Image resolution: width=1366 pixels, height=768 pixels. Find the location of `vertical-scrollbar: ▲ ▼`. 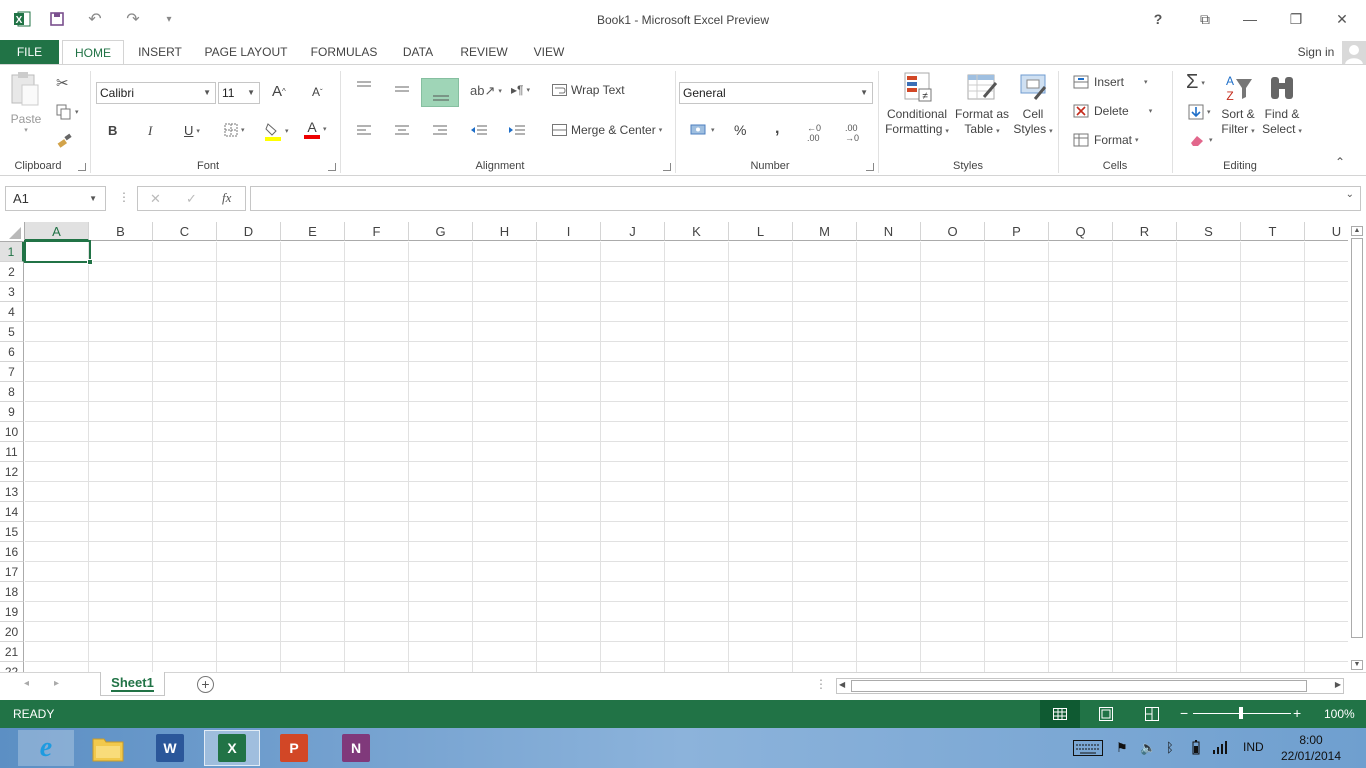

vertical-scrollbar: ▲ ▼ is located at coordinates (1357, 447).